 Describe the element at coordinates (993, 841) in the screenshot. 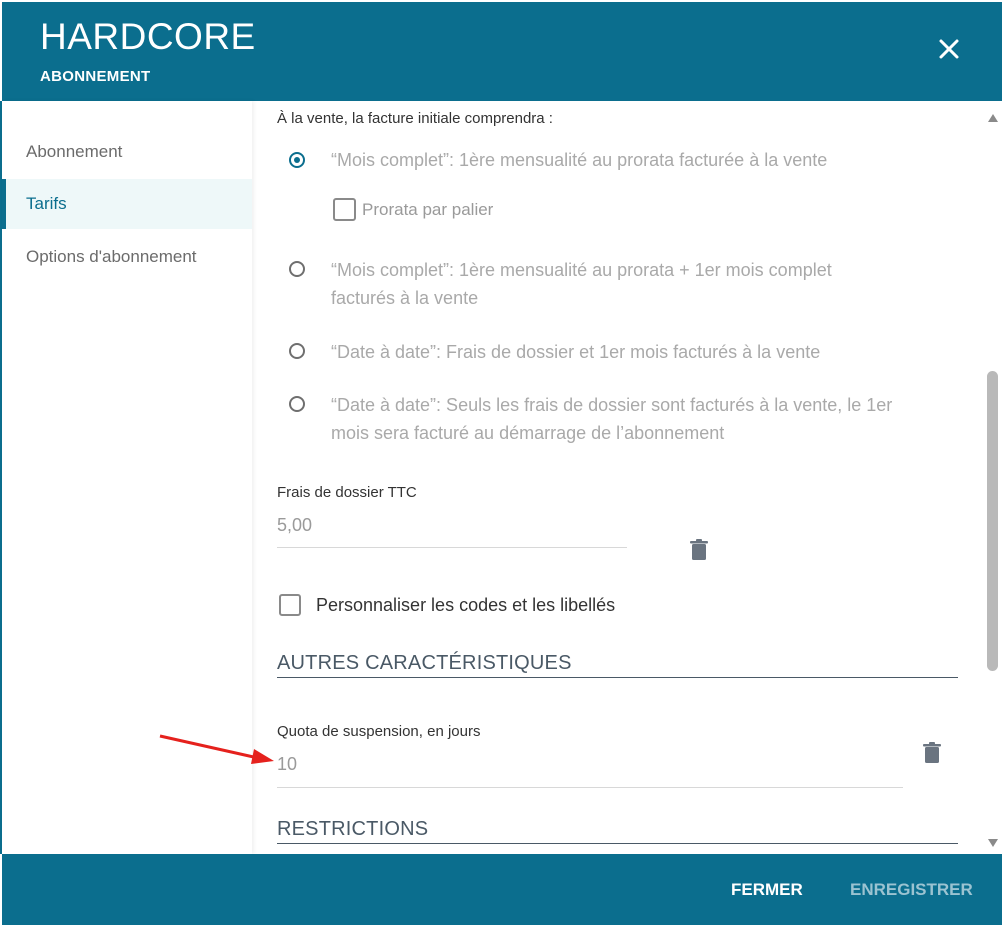

I see `scroll-down-arrow-icon` at that location.